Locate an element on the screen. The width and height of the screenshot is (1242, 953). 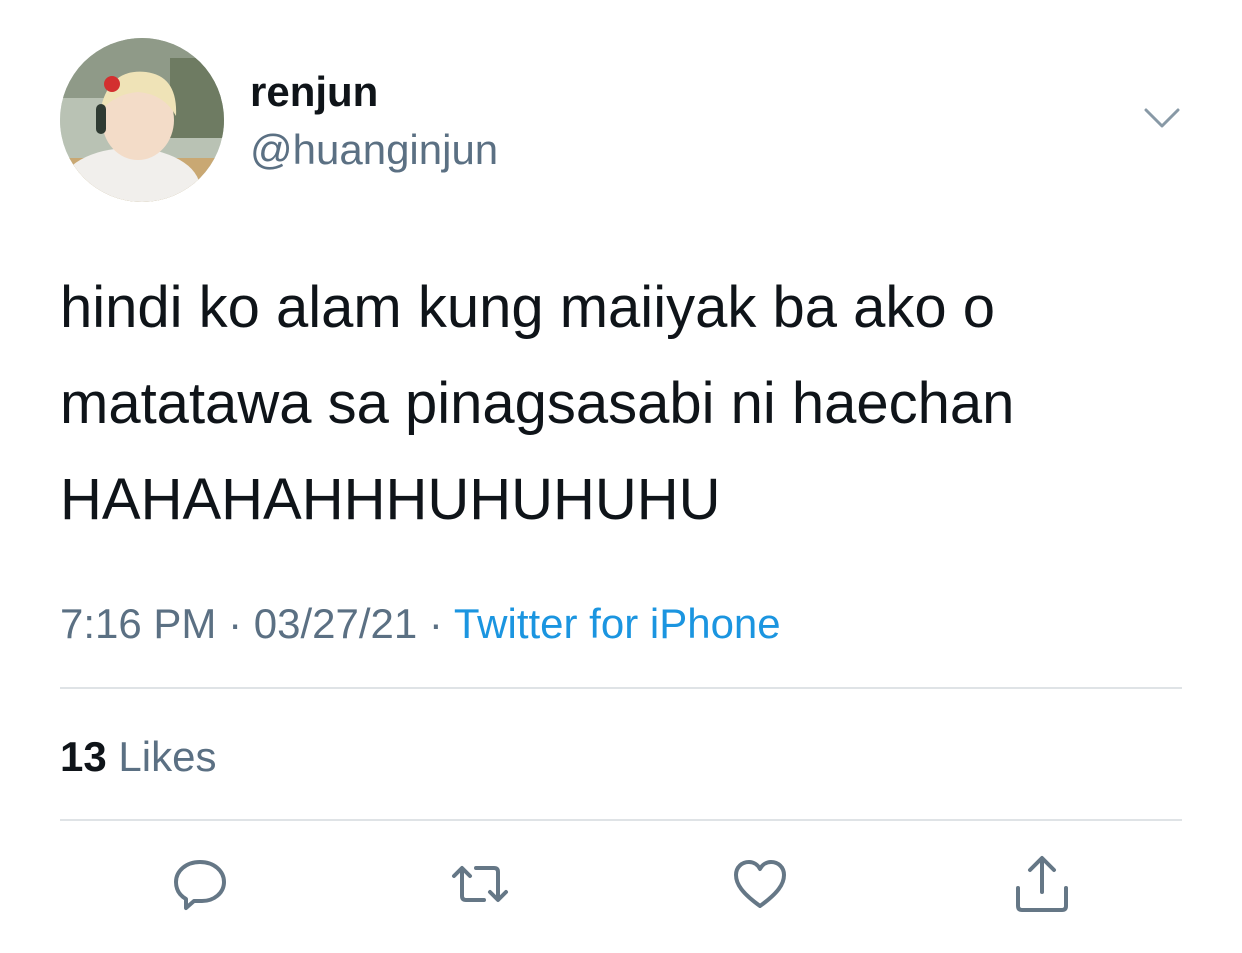
reply-button is located at coordinates (200, 884).